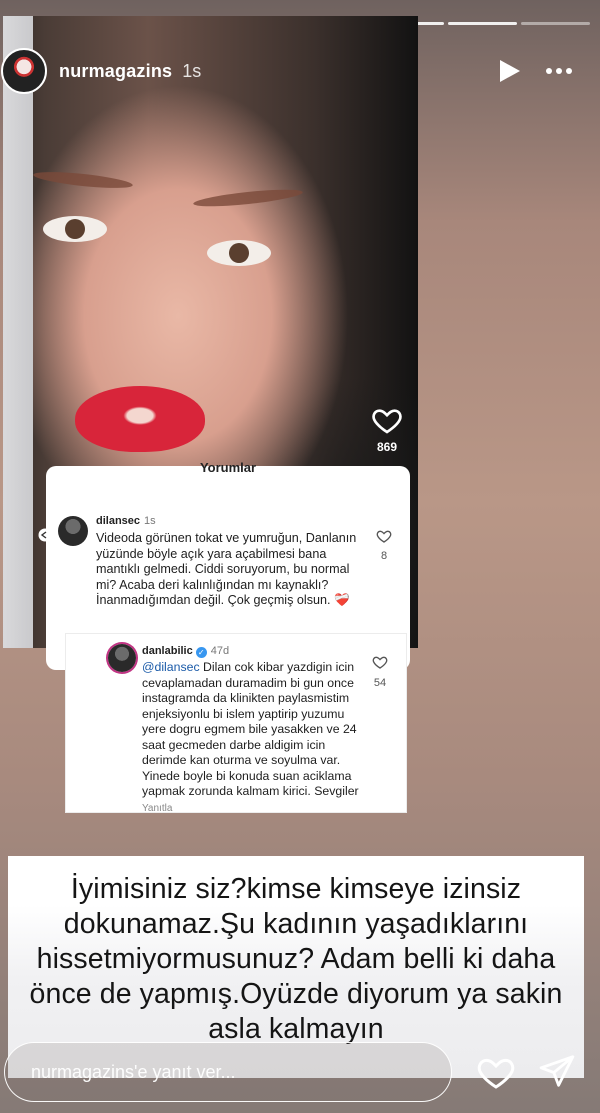 This screenshot has width=600, height=1113. I want to click on avatar, so click(24, 71).